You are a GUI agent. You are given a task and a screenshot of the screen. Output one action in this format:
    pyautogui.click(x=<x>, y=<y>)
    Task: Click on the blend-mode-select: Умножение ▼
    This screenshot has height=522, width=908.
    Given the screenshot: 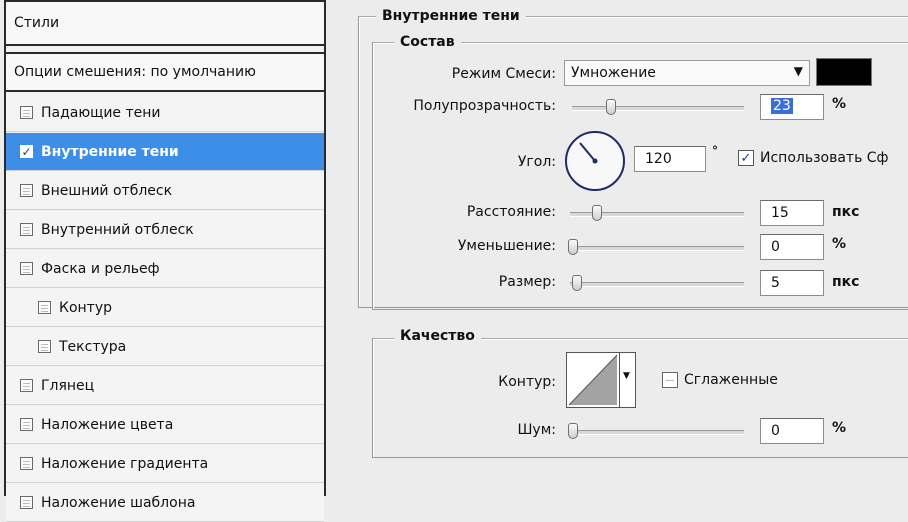 What is the action you would take?
    pyautogui.click(x=687, y=73)
    